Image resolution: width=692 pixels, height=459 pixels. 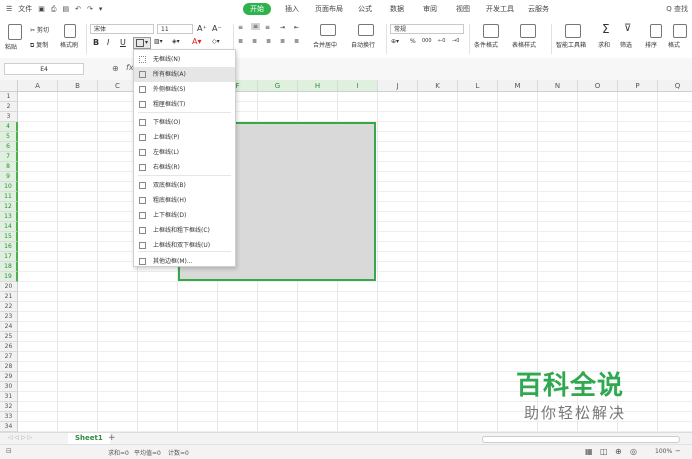 What do you see at coordinates (66, 9) in the screenshot?
I see `preview-icon: ▤` at bounding box center [66, 9].